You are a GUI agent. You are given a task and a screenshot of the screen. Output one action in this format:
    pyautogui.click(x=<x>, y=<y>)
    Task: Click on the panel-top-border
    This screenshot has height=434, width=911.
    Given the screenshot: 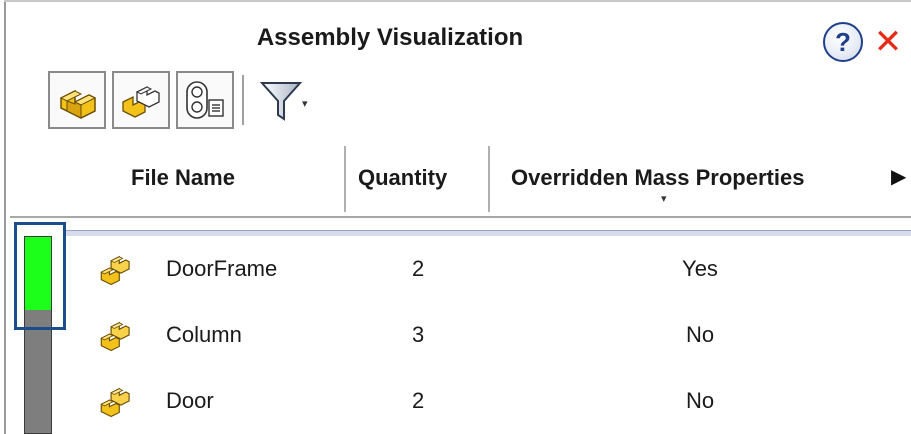 What is the action you would take?
    pyautogui.click(x=457, y=1)
    